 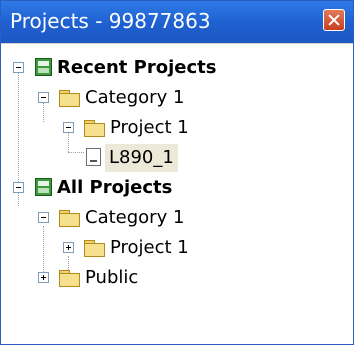 What do you see at coordinates (161, 279) in the screenshot?
I see `tree-node-public: Public` at bounding box center [161, 279].